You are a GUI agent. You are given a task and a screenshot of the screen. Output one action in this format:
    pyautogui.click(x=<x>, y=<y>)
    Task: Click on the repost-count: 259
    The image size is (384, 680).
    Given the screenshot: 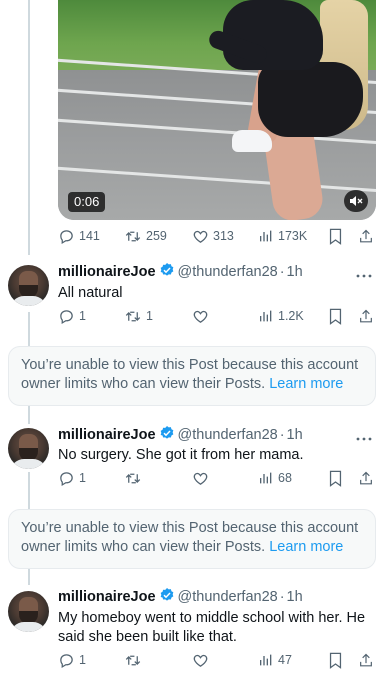 What is the action you would take?
    pyautogui.click(x=156, y=236)
    